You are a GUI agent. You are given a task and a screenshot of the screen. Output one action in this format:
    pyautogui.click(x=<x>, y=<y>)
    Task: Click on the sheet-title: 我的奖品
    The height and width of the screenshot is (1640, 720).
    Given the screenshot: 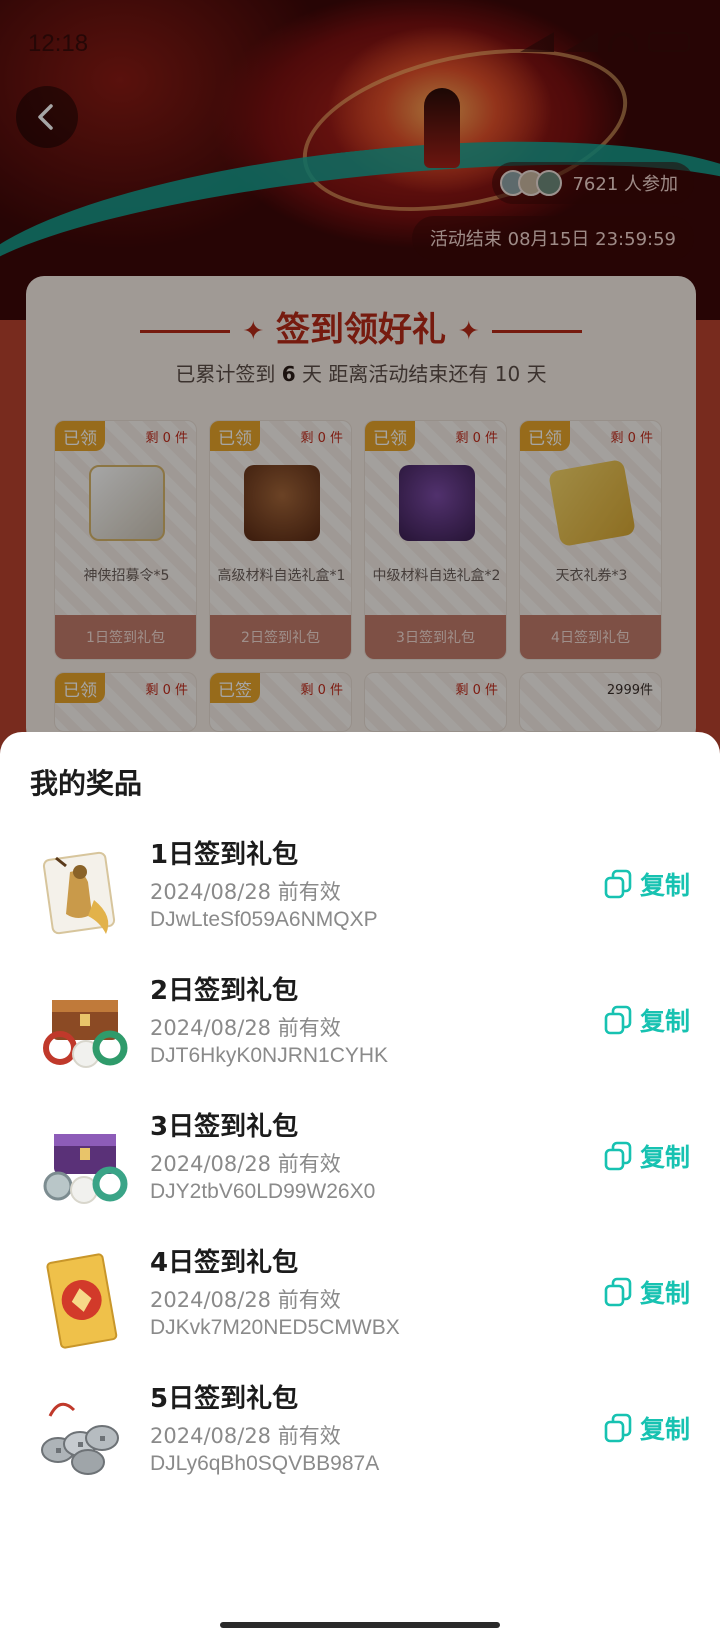 What is the action you would take?
    pyautogui.click(x=86, y=783)
    